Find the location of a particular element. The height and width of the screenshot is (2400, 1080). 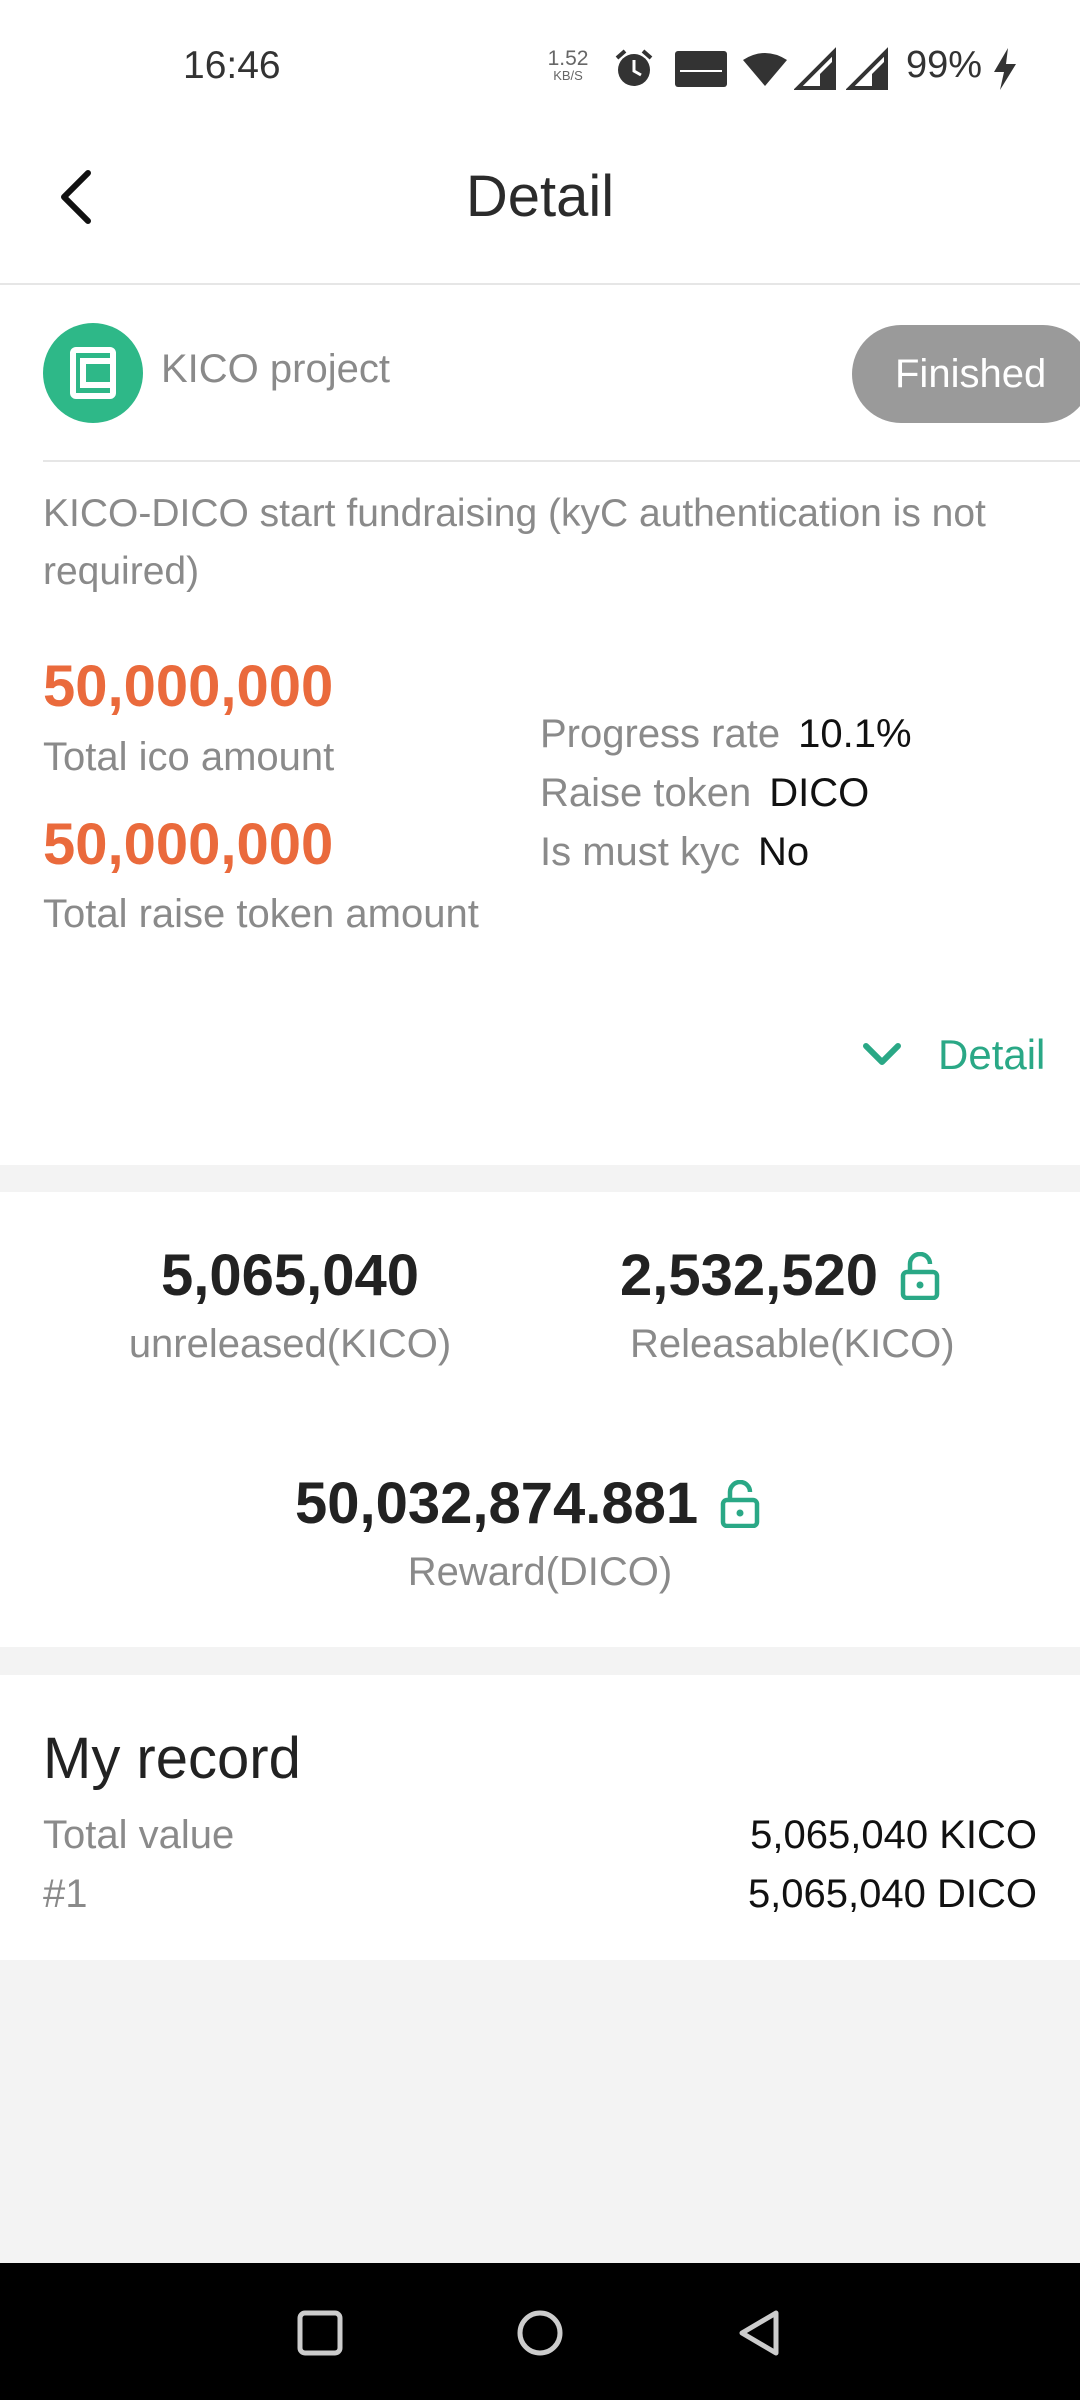

page-title: Detail is located at coordinates (540, 196).